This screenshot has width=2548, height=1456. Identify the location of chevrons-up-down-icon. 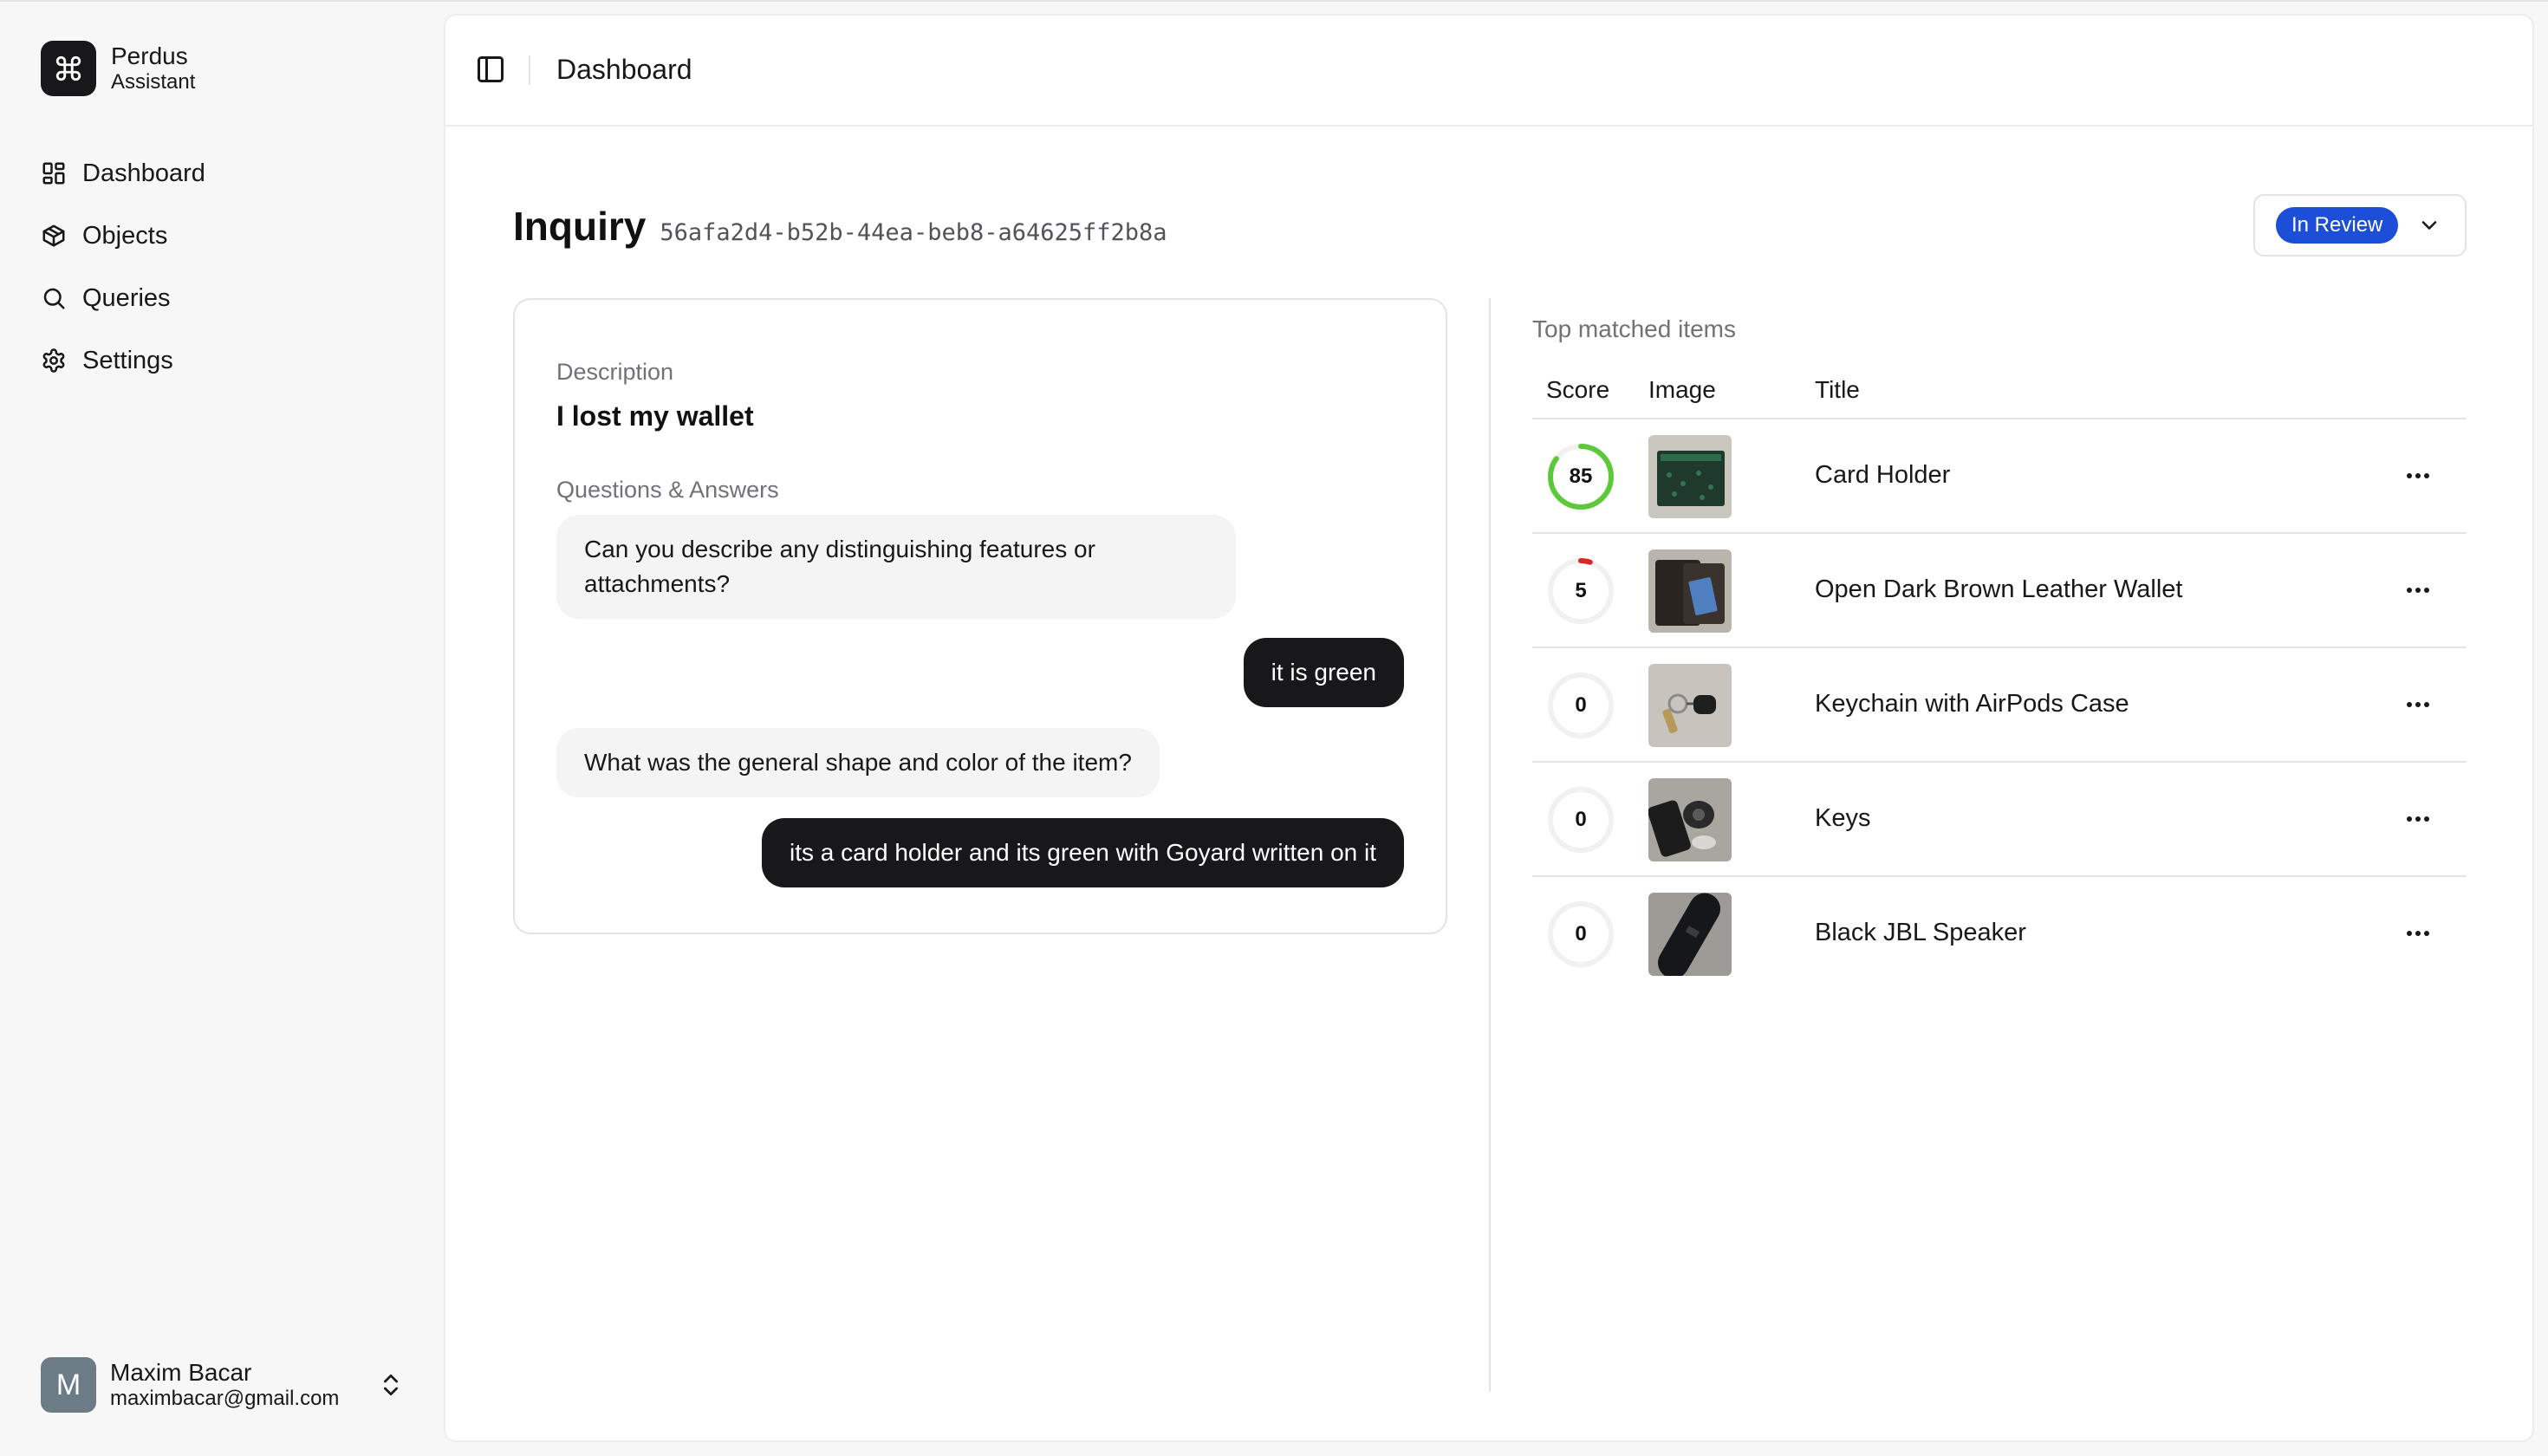
(391, 1385).